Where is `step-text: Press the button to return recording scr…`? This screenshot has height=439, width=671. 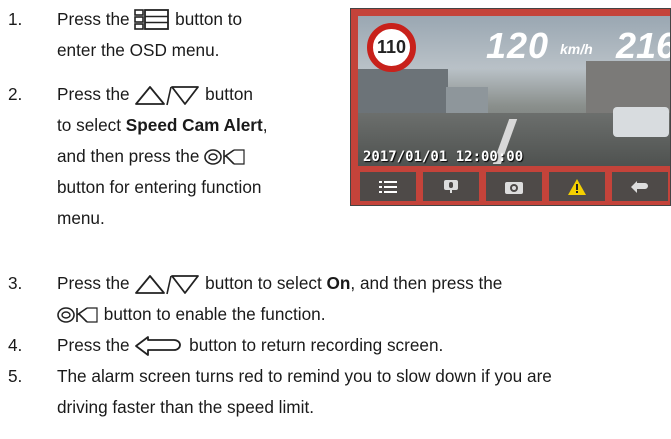
step-text: Press the button to return recording scr… is located at coordinates (250, 345).